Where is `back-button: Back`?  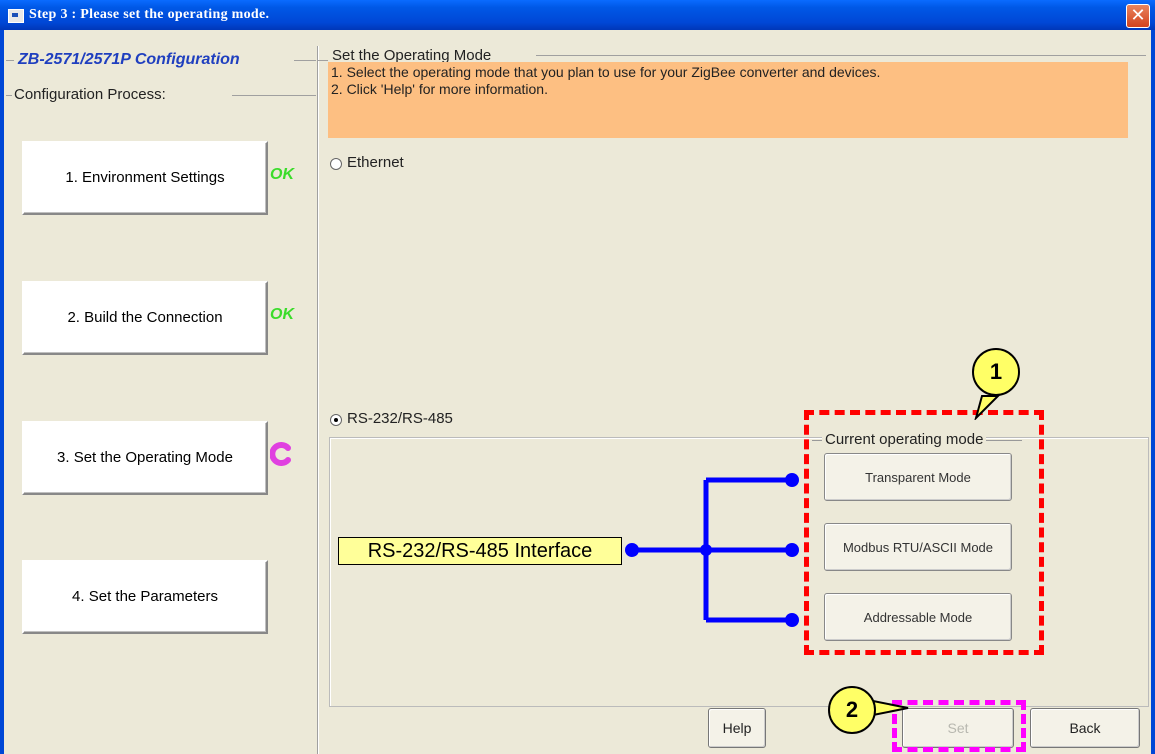
back-button: Back is located at coordinates (1085, 728).